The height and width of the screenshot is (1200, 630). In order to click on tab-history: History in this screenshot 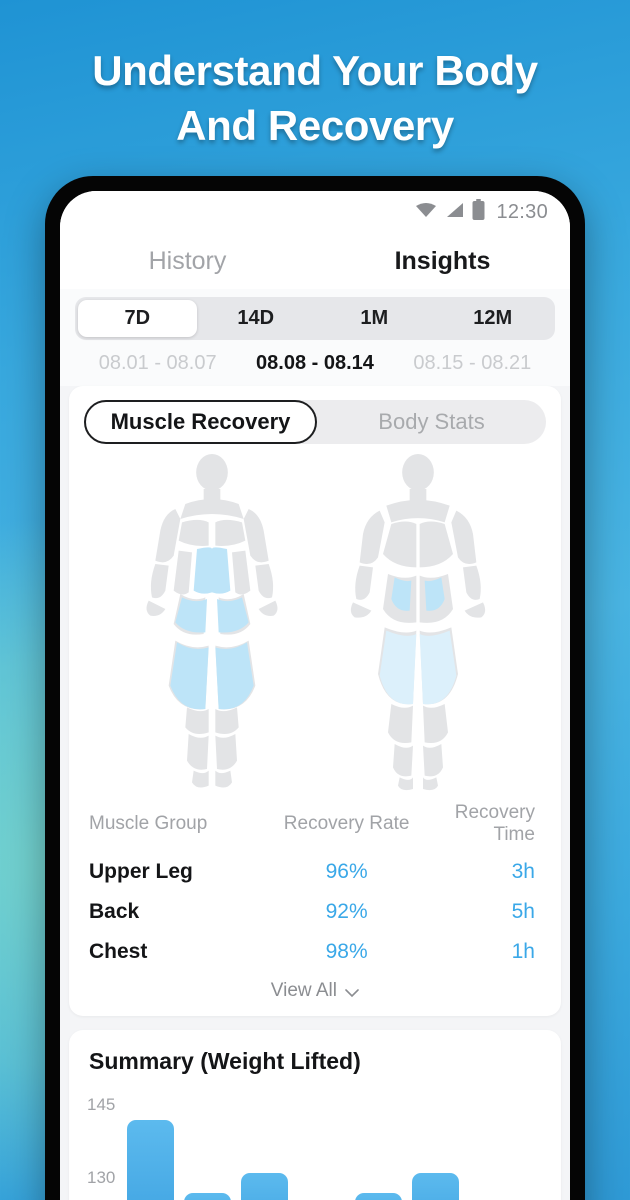, I will do `click(187, 261)`.